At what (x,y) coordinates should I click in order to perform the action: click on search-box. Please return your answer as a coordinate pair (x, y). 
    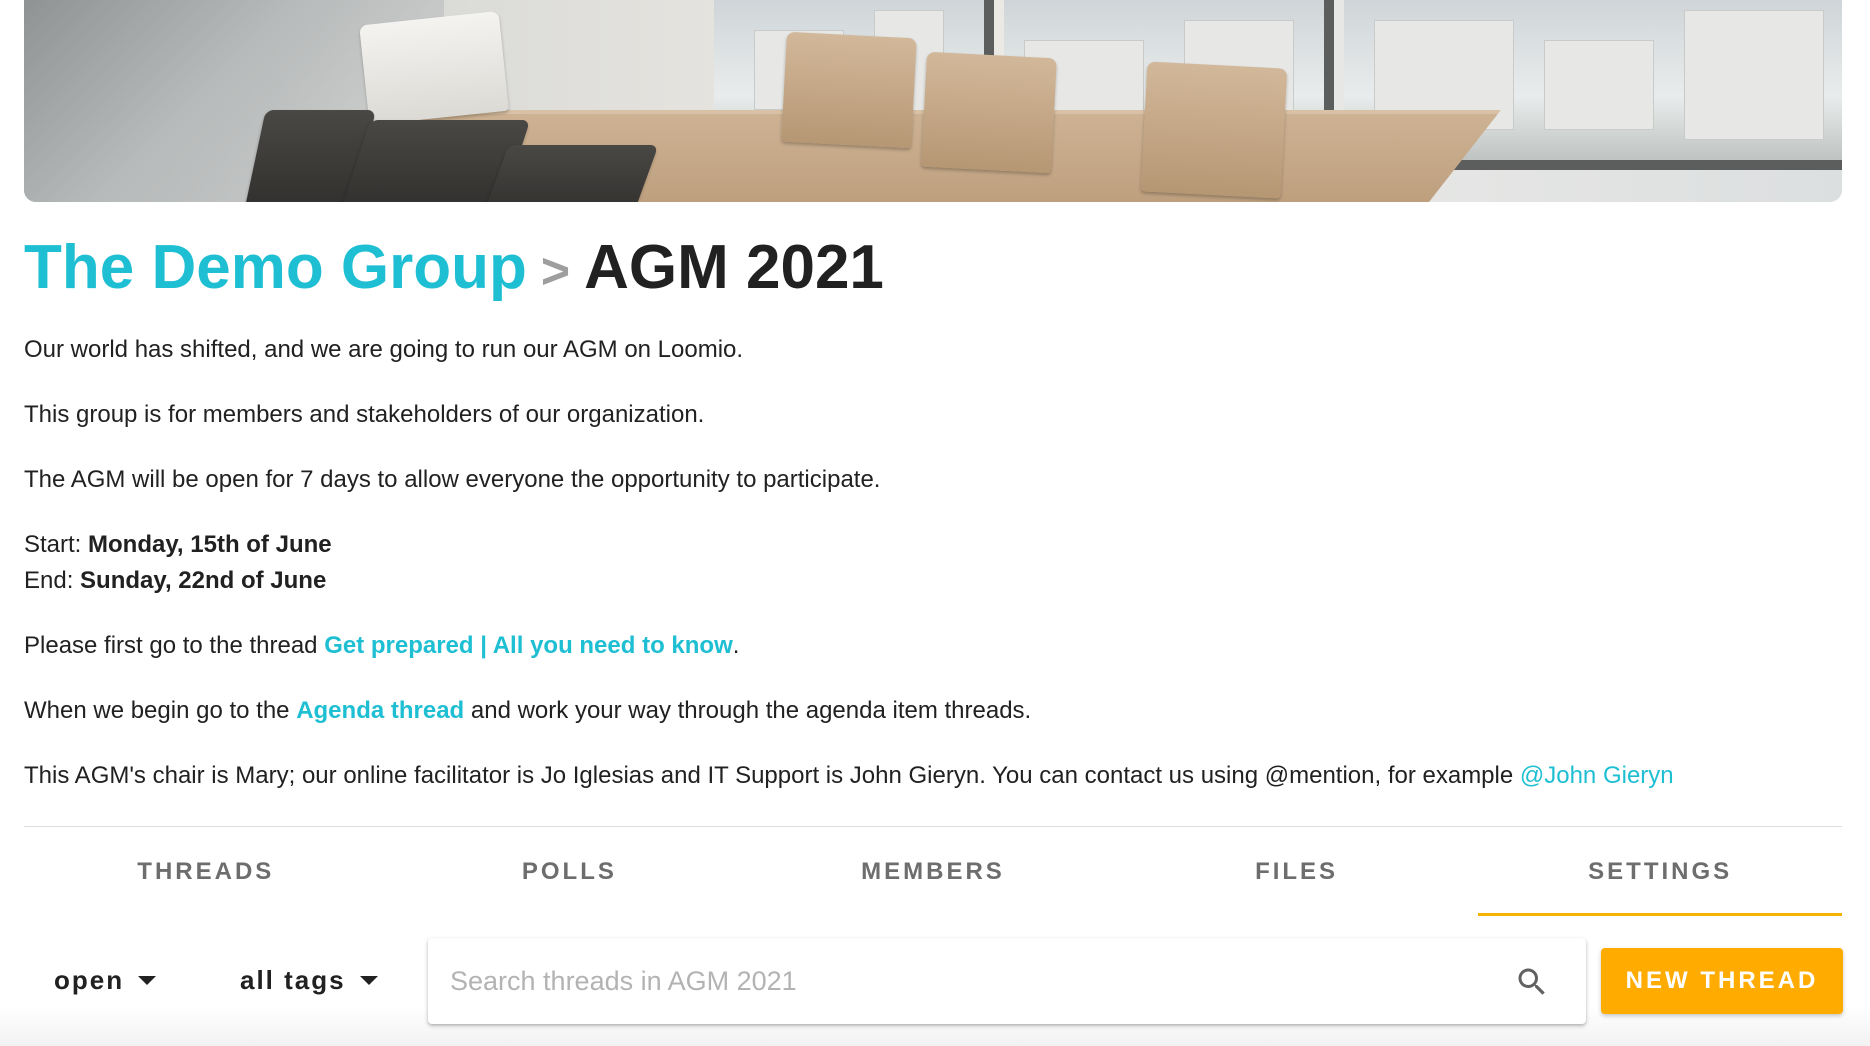
    Looking at the image, I should click on (1007, 981).